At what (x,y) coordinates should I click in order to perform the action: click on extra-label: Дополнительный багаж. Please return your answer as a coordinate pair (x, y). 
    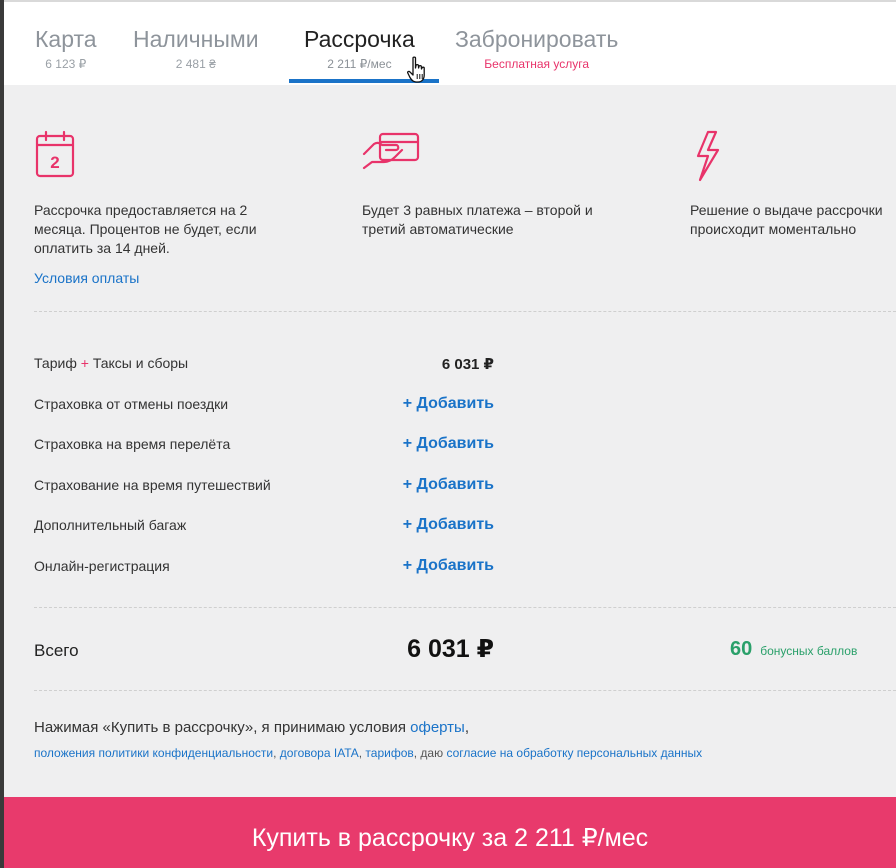
    Looking at the image, I should click on (110, 525).